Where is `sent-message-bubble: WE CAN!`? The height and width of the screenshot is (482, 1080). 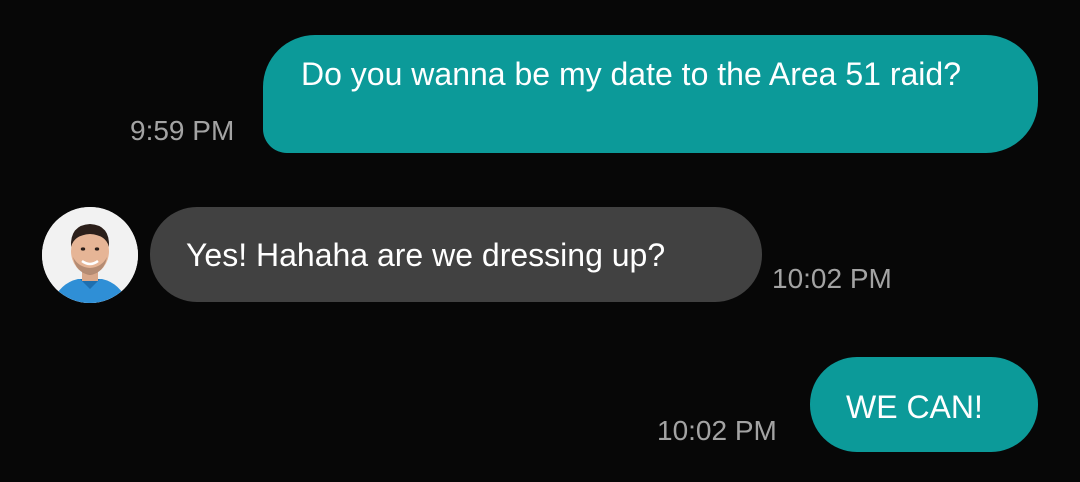 sent-message-bubble: WE CAN! is located at coordinates (924, 404).